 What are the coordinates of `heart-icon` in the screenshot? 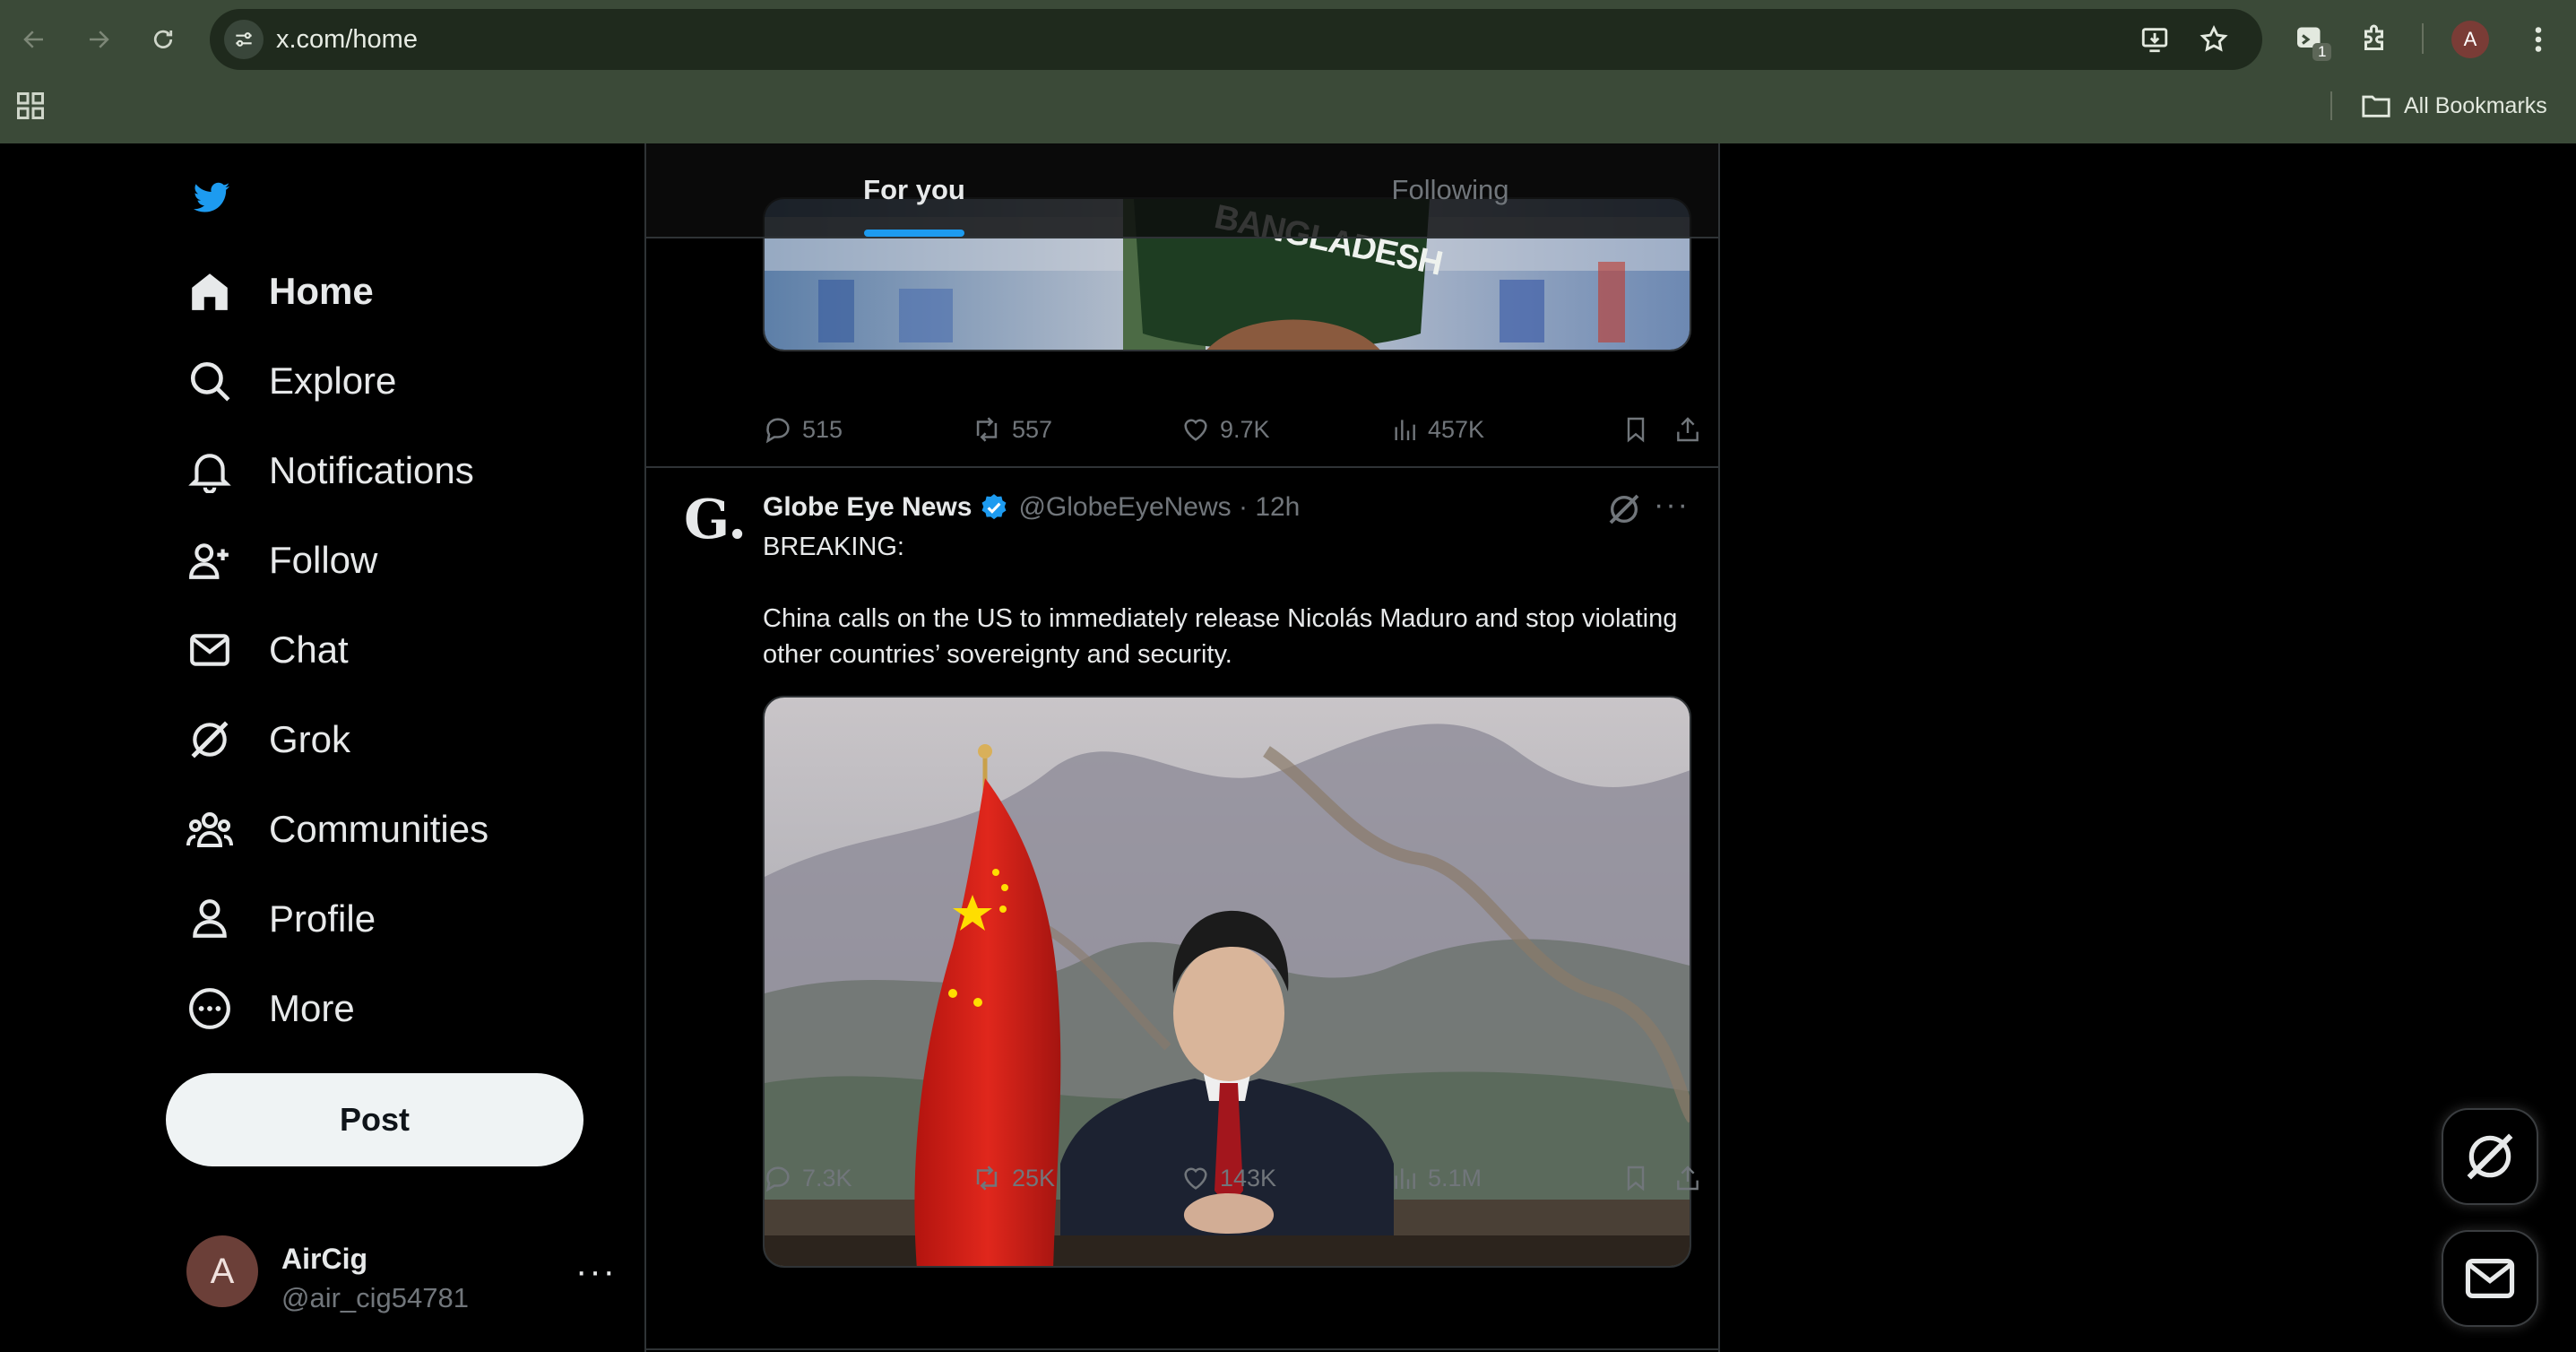 It's located at (1195, 1178).